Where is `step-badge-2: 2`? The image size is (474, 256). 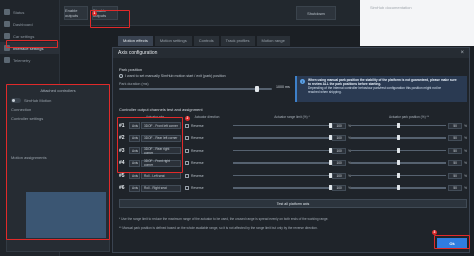
step-badge-2: 2 is located at coordinates (187, 118).